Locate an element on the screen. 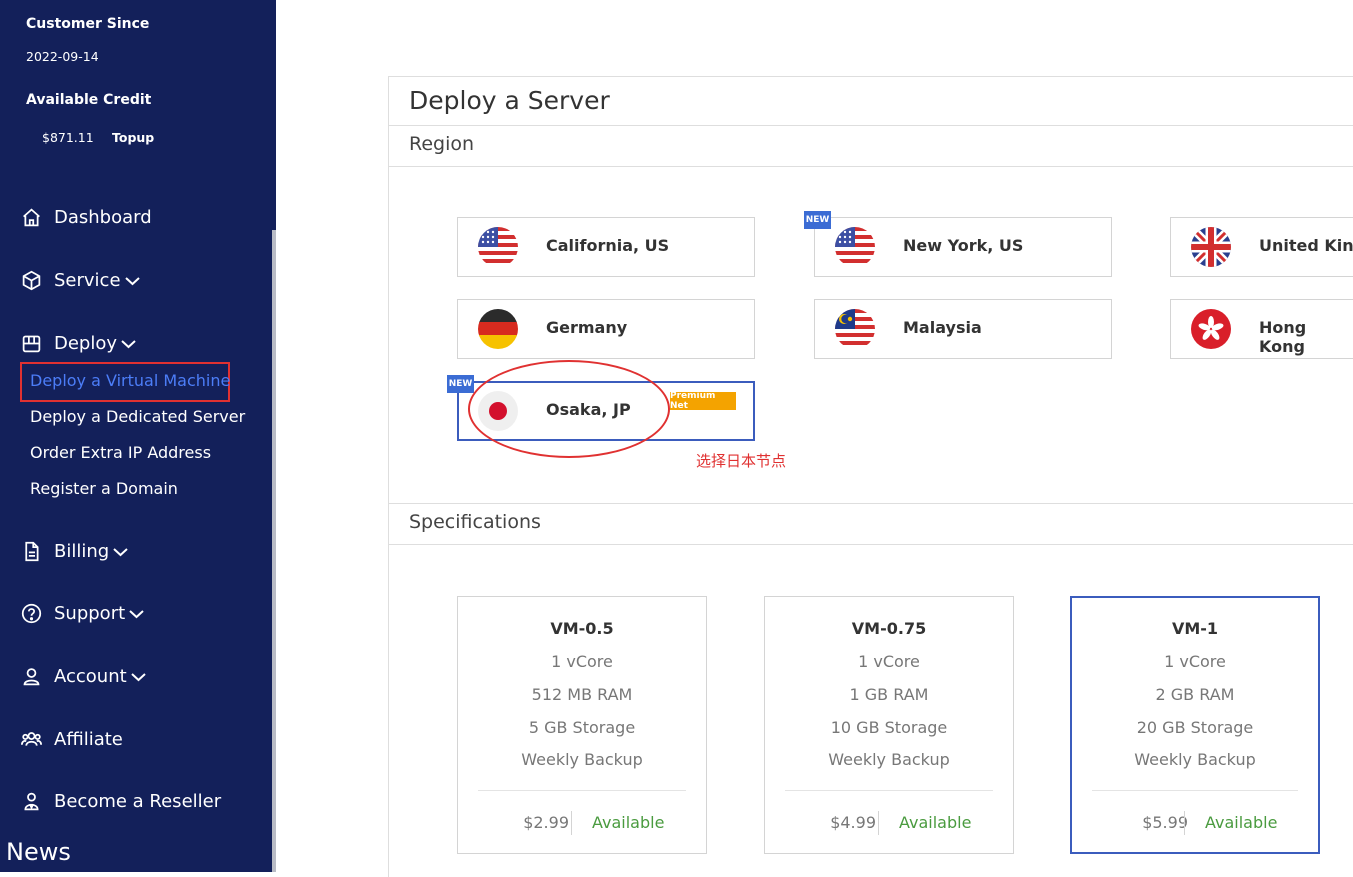  nav-affiliate-label: Affiliate is located at coordinates (88, 739).